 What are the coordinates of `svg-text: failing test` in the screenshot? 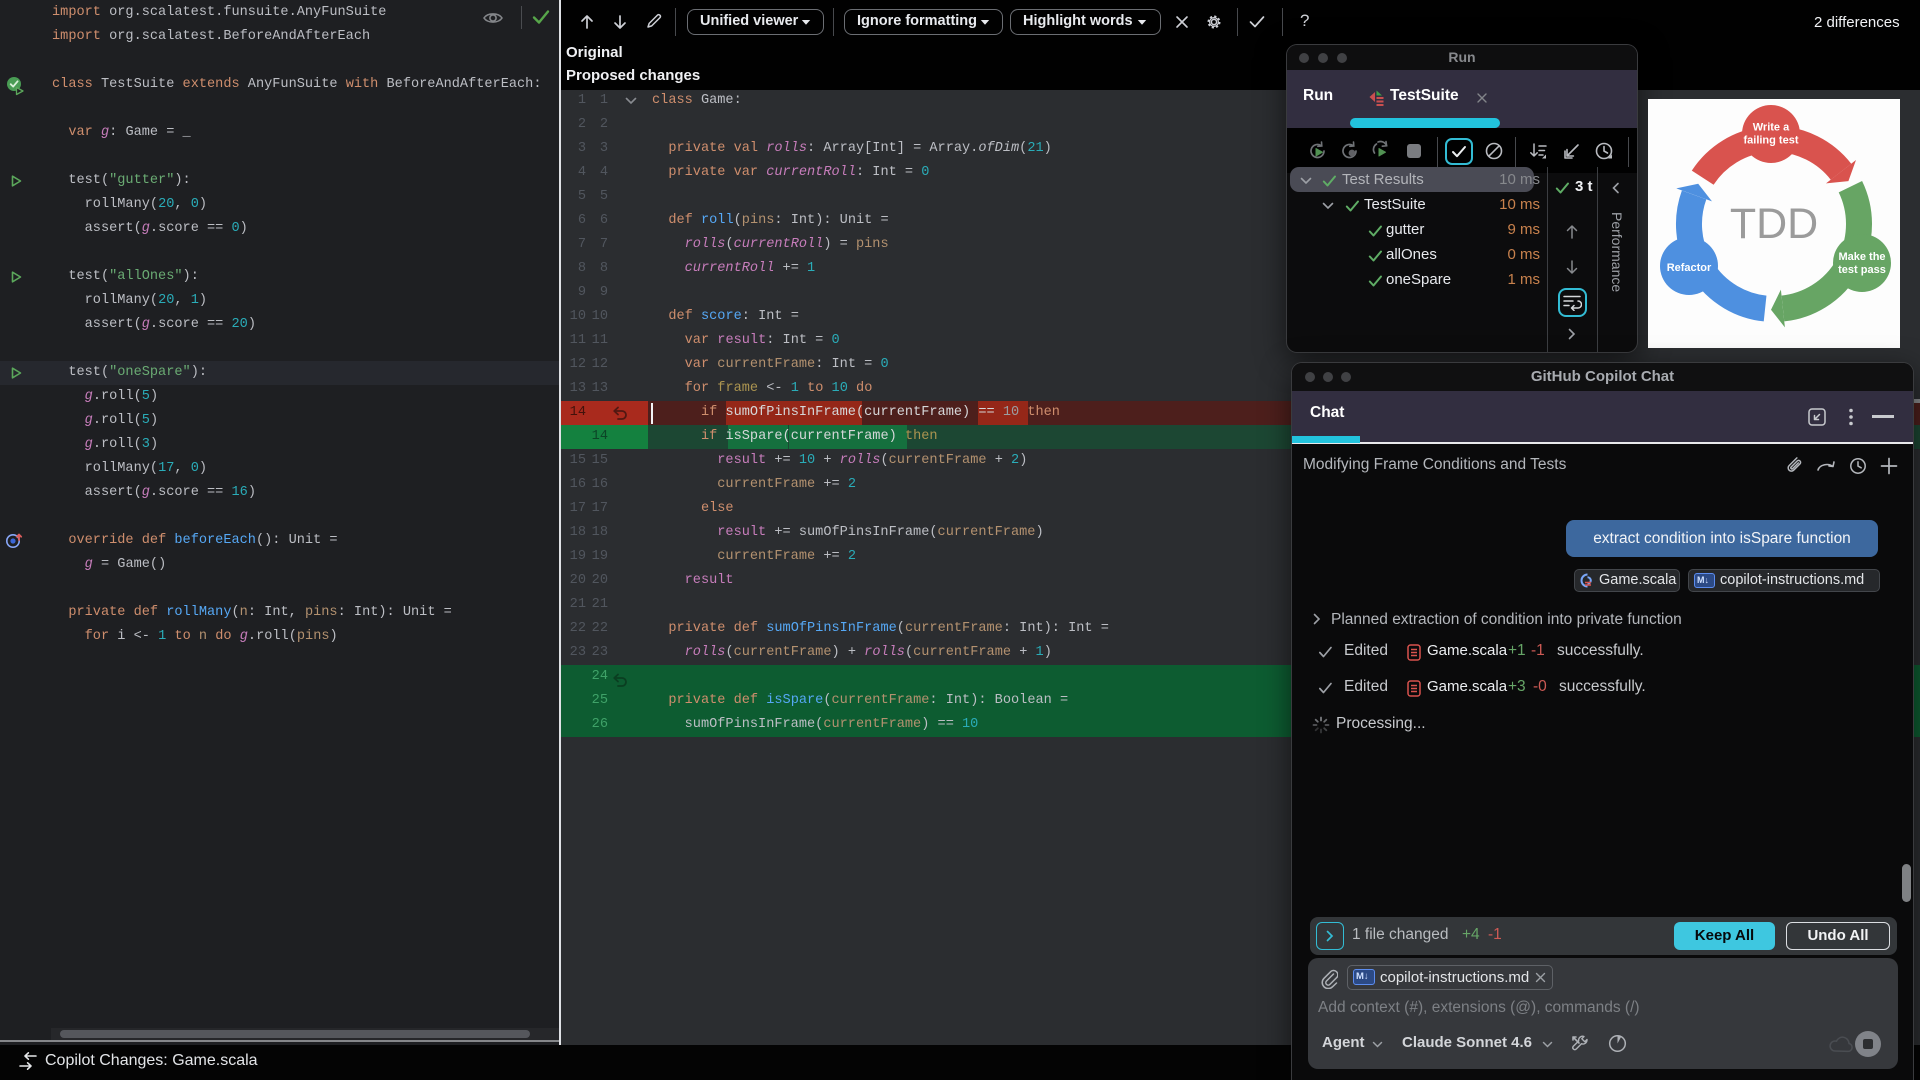 It's located at (1770, 141).